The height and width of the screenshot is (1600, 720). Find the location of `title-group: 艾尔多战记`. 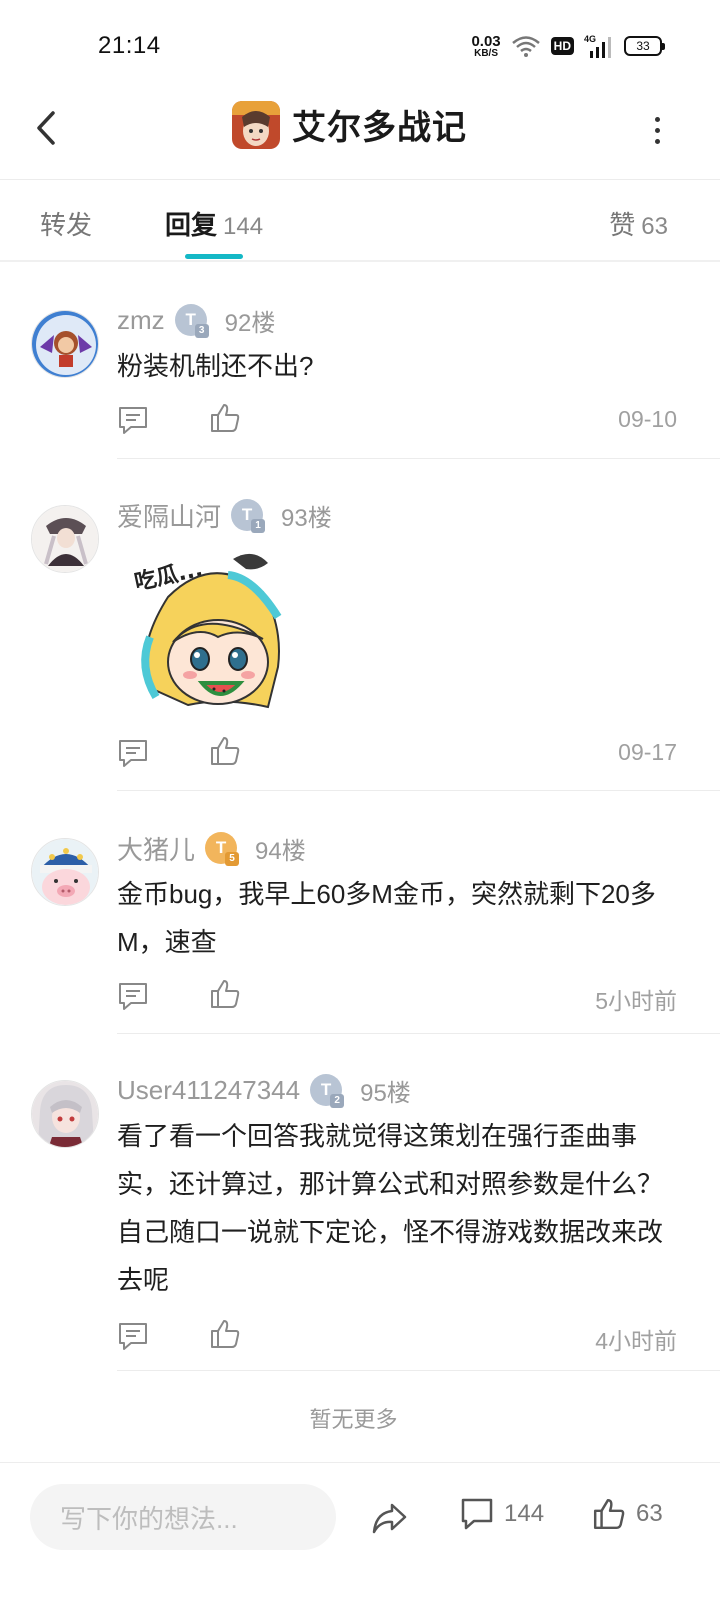

title-group: 艾尔多战记 is located at coordinates (349, 124).